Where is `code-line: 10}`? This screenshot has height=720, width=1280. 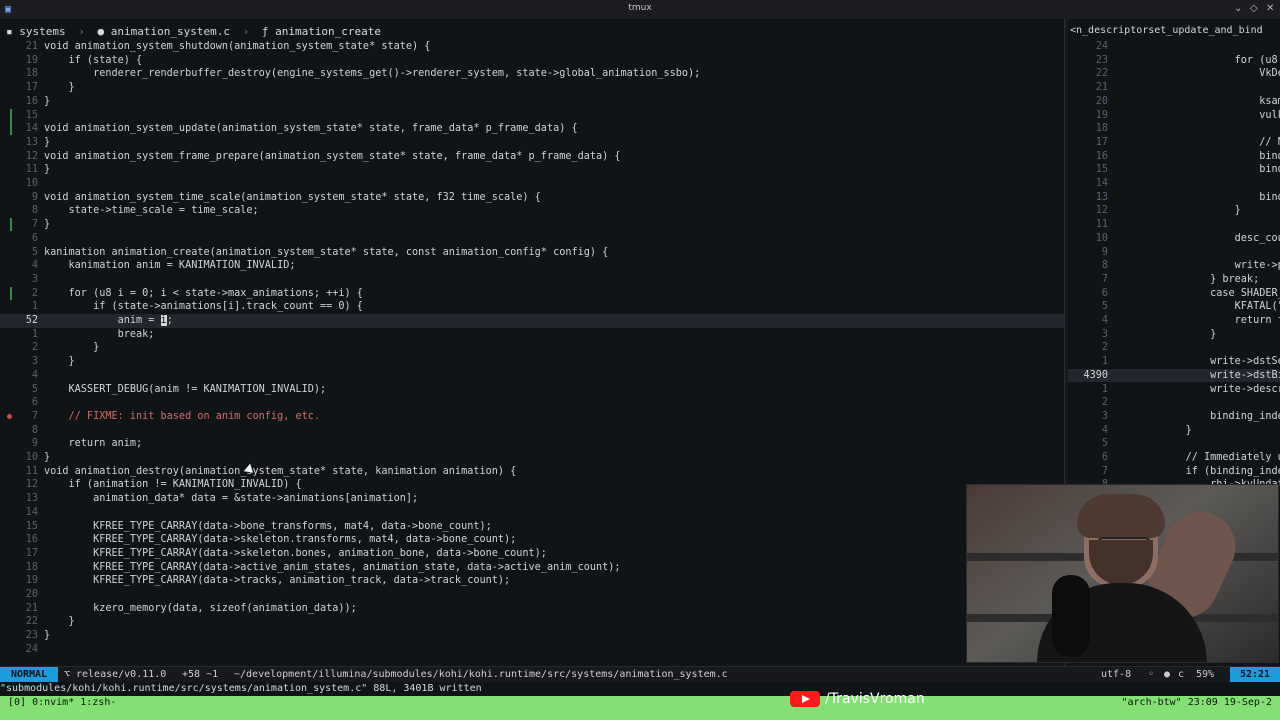
code-line: 10} is located at coordinates (532, 458).